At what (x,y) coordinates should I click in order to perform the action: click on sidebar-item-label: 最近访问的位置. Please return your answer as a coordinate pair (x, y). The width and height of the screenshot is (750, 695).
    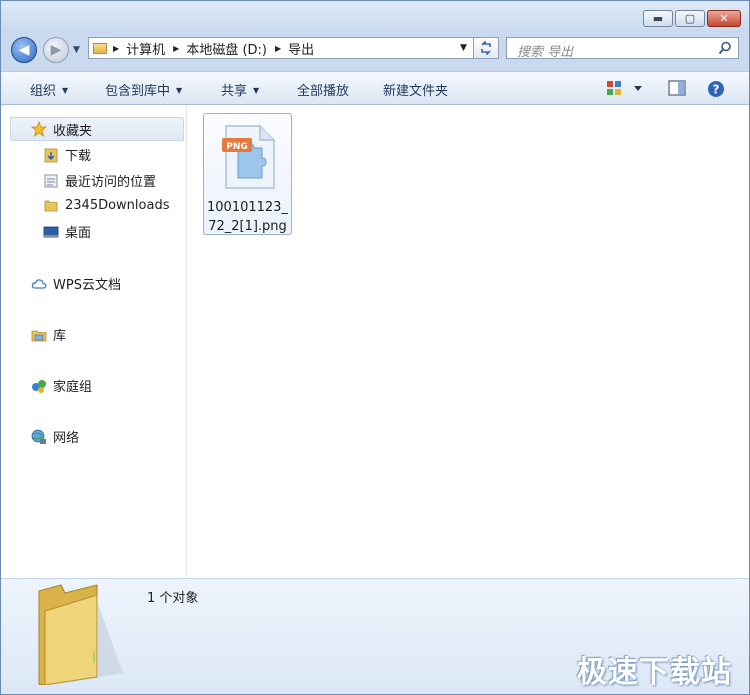
    Looking at the image, I should click on (111, 182).